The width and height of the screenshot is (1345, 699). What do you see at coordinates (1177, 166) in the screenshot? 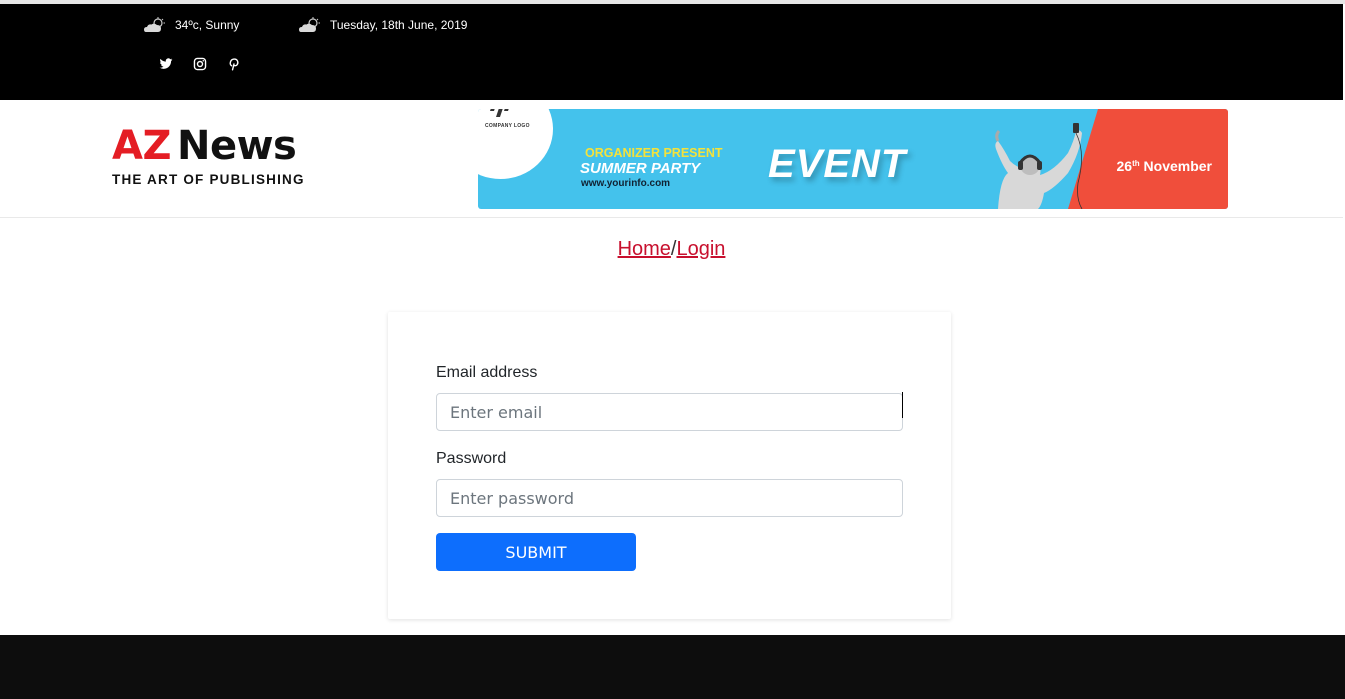
I see `banner-date-month: November` at bounding box center [1177, 166].